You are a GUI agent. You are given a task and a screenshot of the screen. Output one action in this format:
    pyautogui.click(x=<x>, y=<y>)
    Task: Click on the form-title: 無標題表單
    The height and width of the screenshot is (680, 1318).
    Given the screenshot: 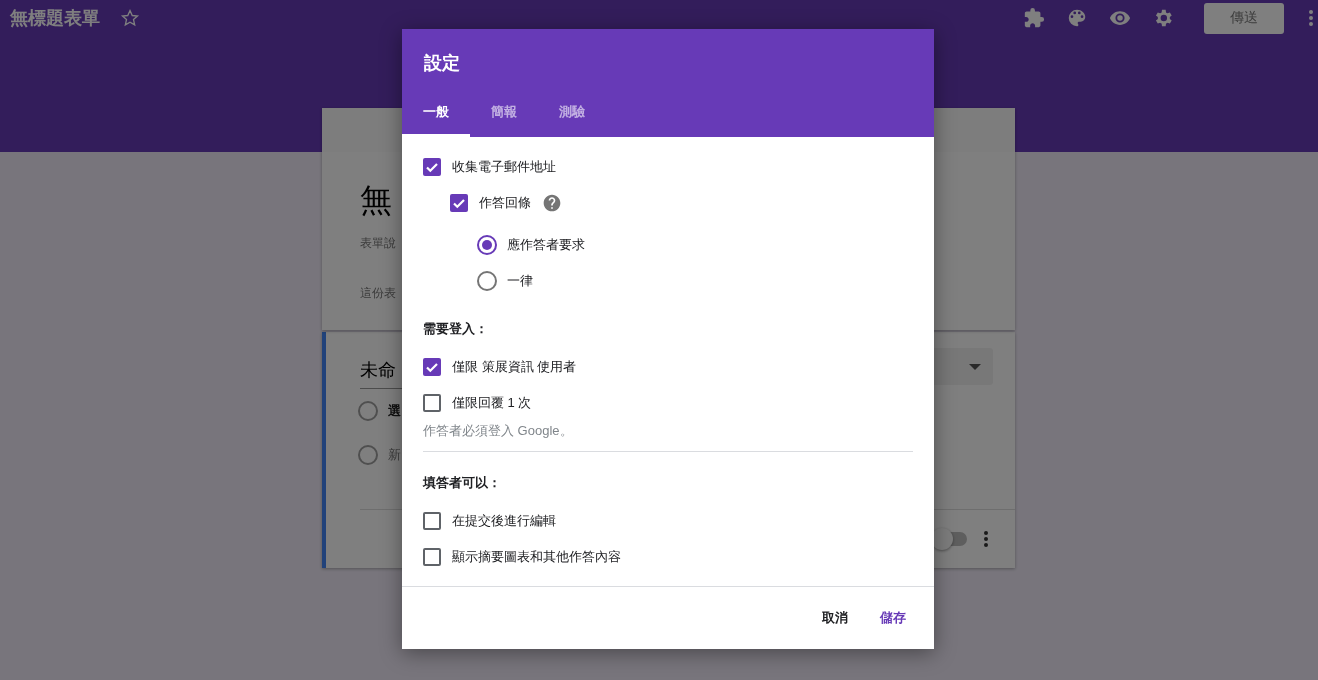 What is the action you would take?
    pyautogui.click(x=55, y=18)
    